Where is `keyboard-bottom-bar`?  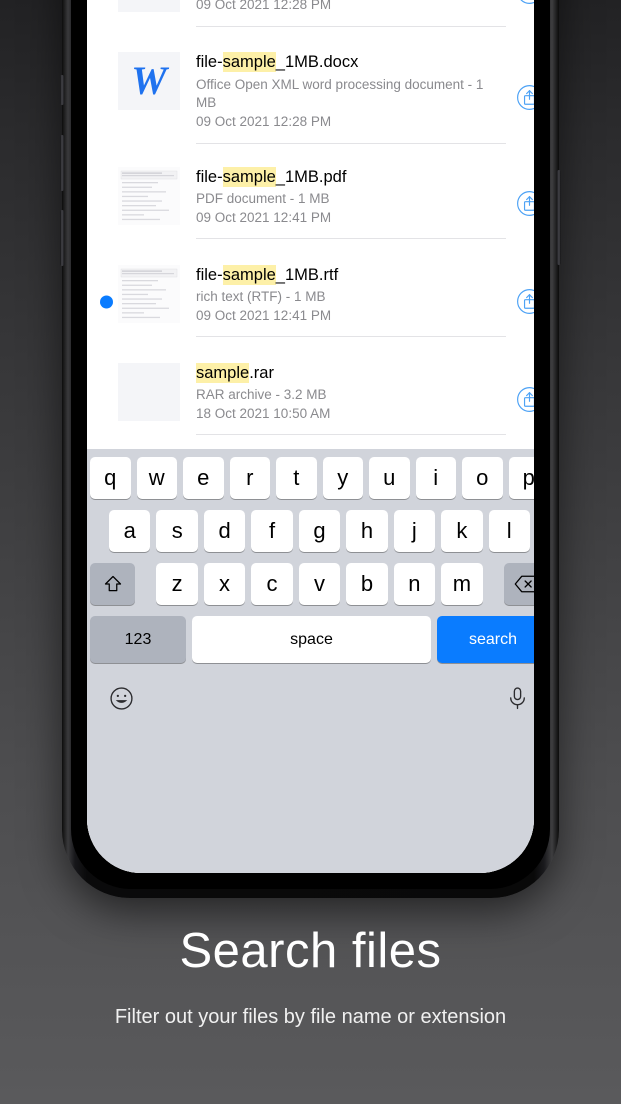 keyboard-bottom-bar is located at coordinates (312, 698).